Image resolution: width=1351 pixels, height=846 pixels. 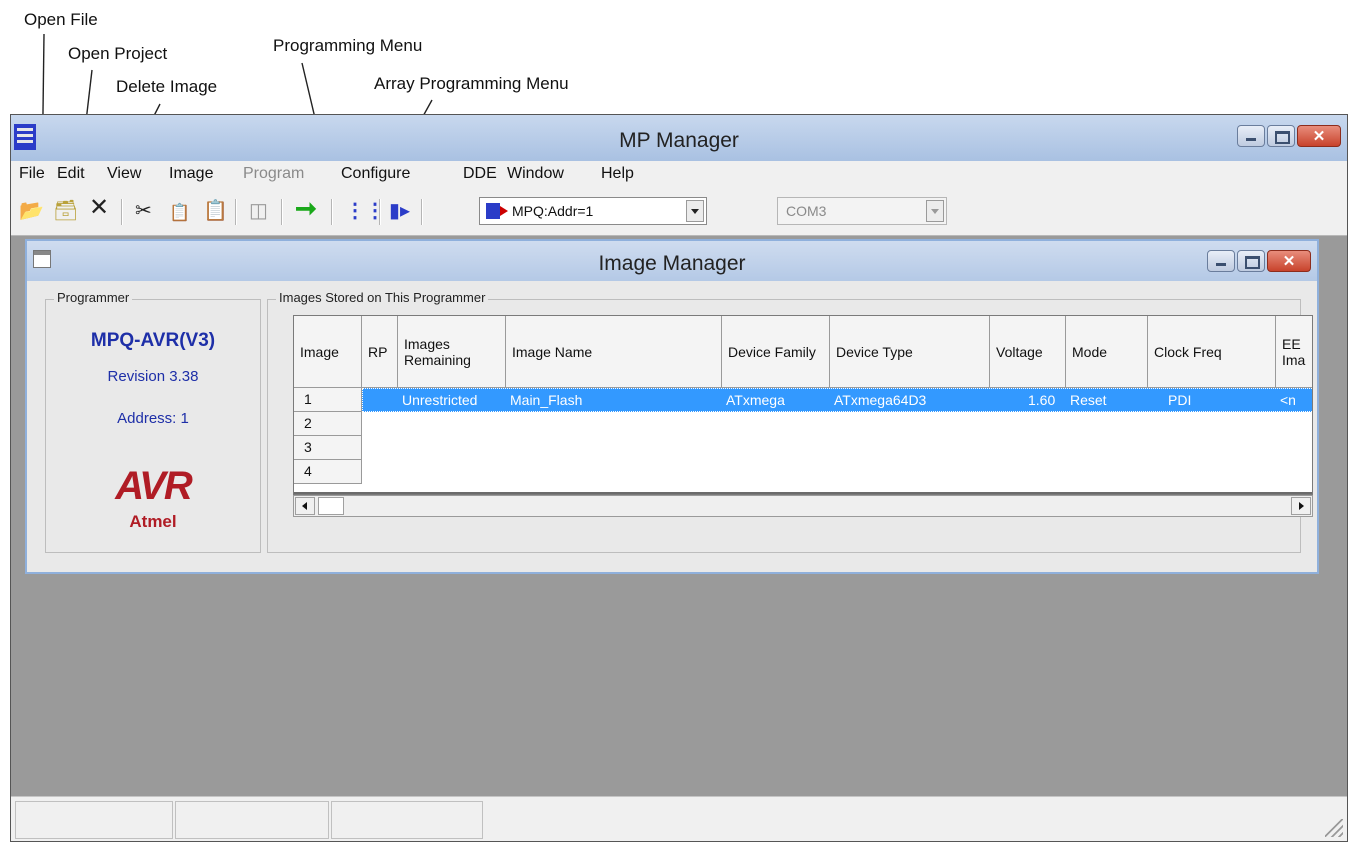 I want to click on column-header-images-remaining: Images Remaining, so click(x=452, y=352).